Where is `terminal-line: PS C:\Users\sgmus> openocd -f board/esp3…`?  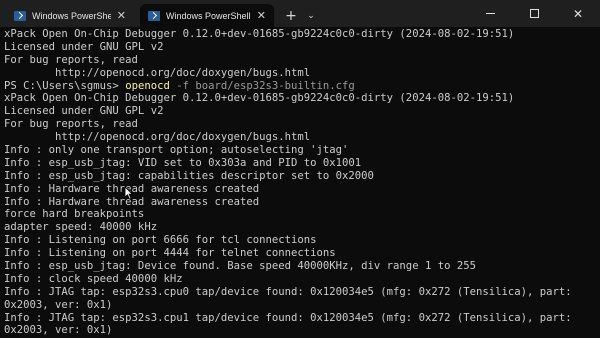 terminal-line: PS C:\Users\sgmus> openocd -f board/esp3… is located at coordinates (302, 86).